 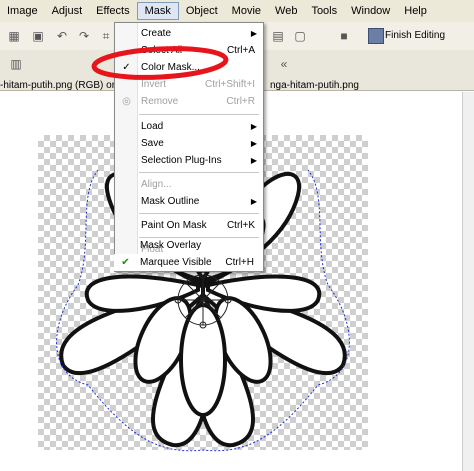 I want to click on document-tab-right: nga-hitam-putih.png, so click(x=314, y=85).